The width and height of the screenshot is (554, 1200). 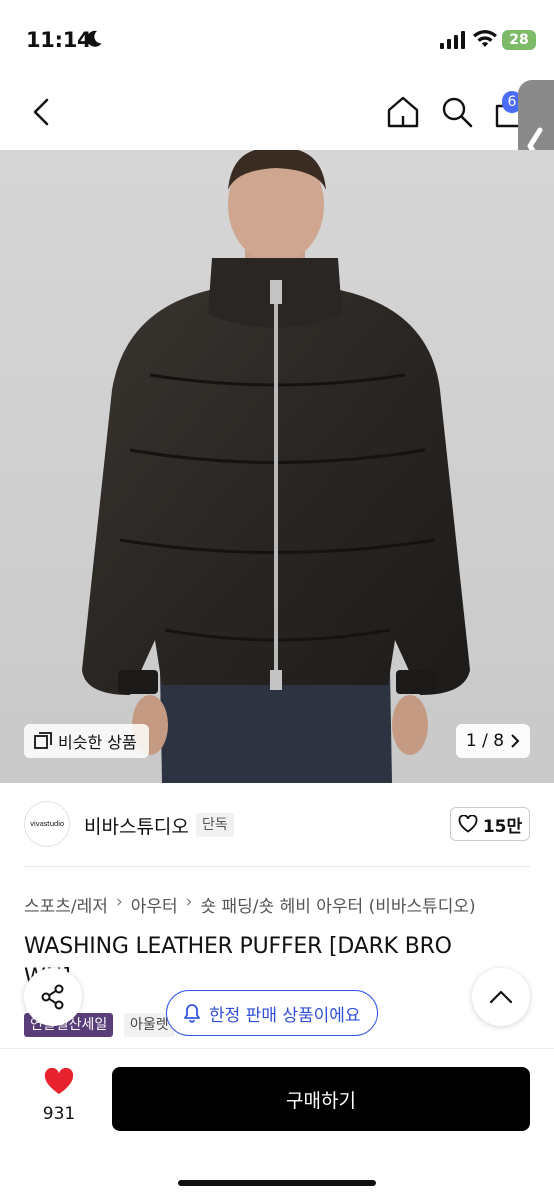 I want to click on chevron-up-icon, so click(x=501, y=997).